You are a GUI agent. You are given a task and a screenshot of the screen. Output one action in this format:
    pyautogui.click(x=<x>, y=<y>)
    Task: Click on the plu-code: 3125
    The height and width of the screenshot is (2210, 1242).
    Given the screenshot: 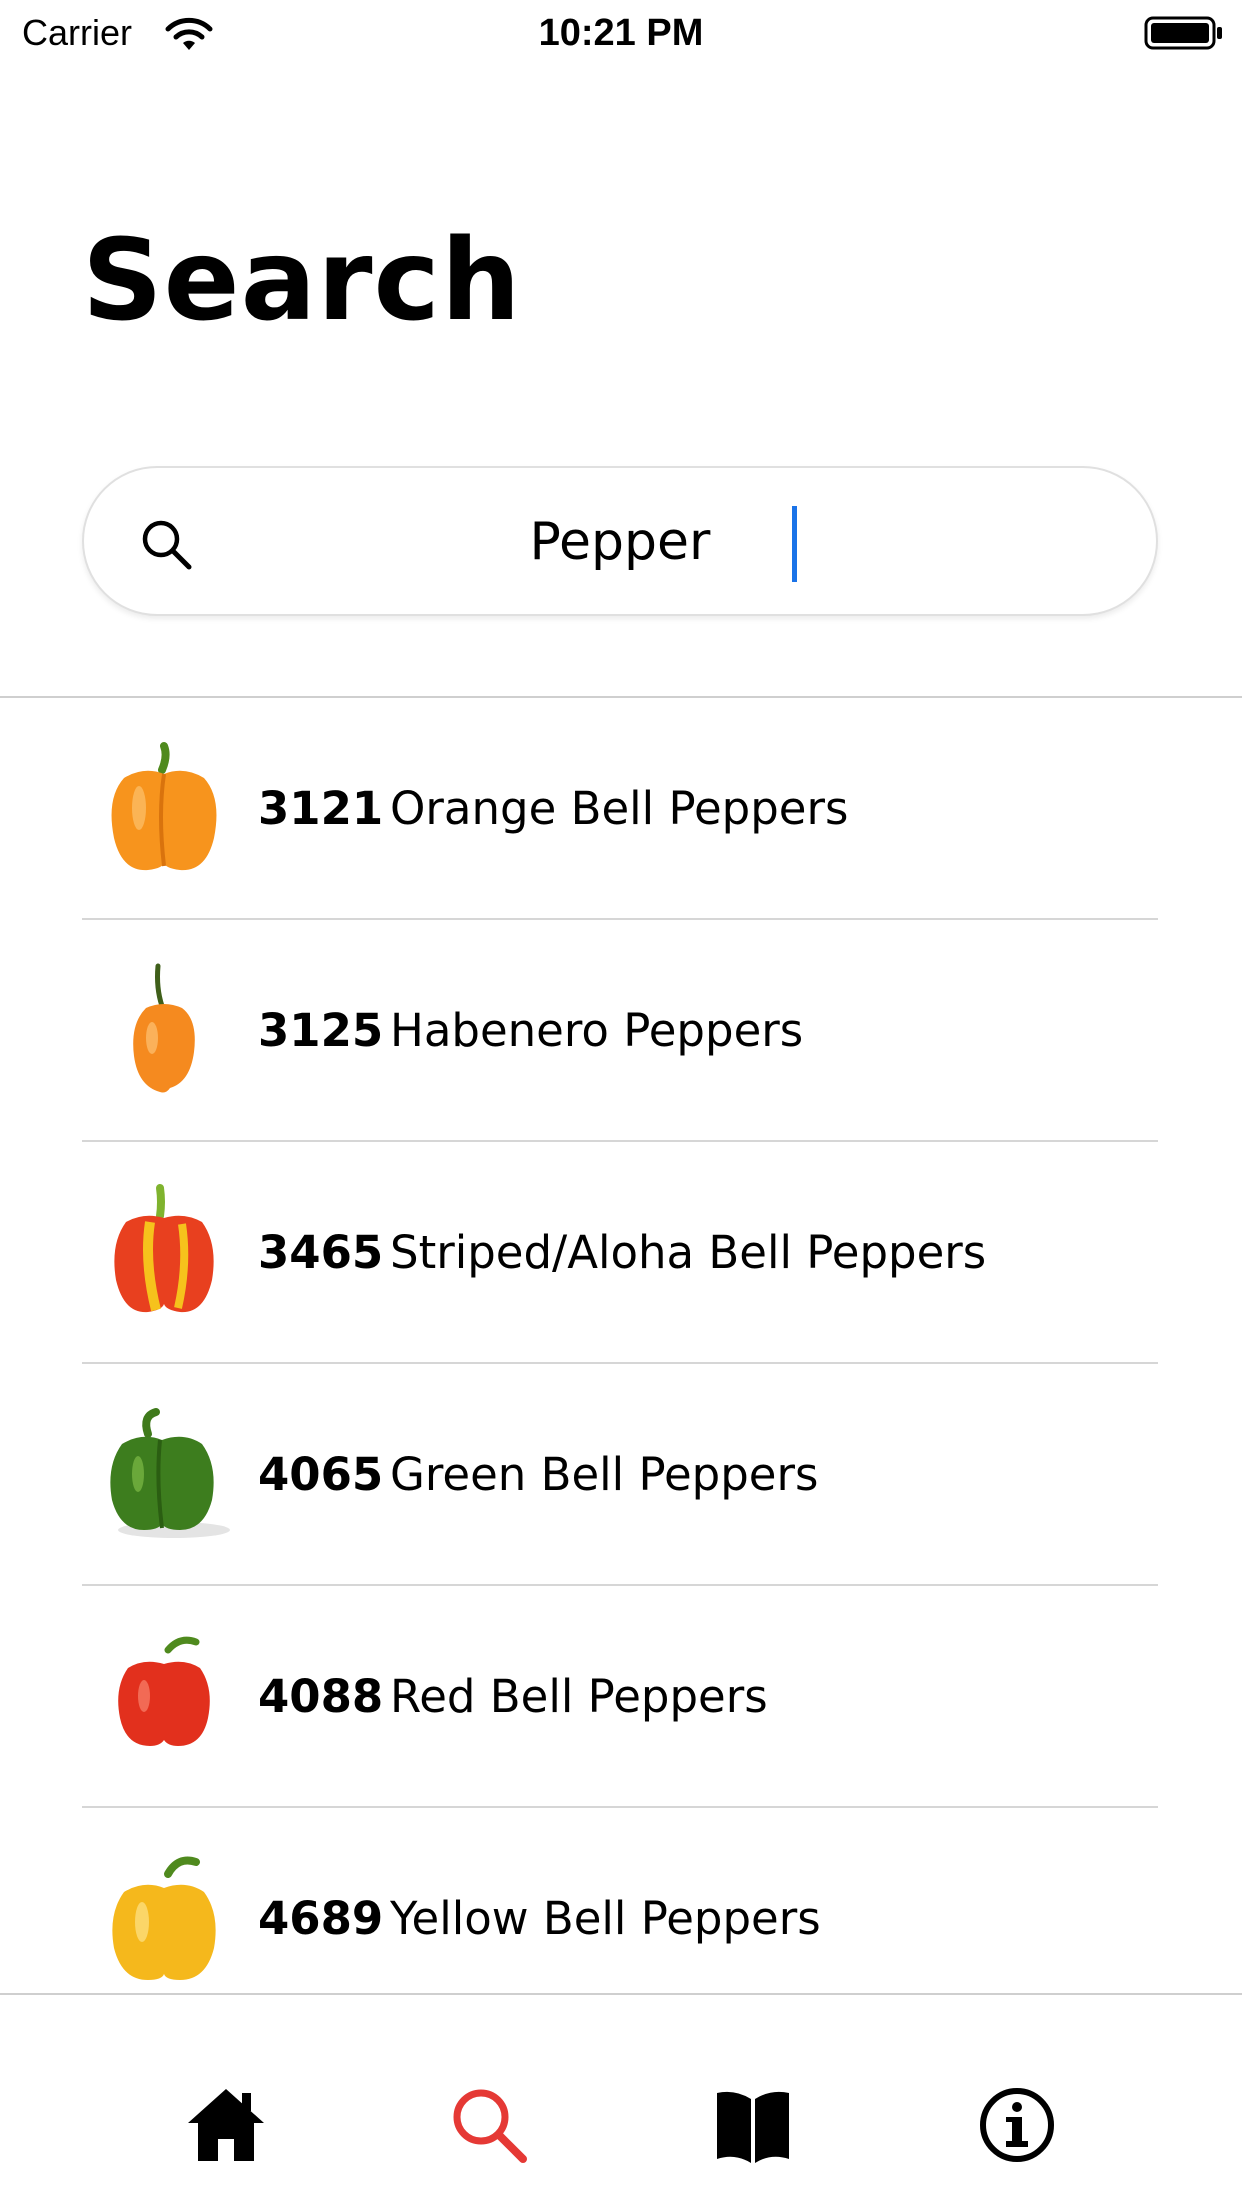 What is the action you would take?
    pyautogui.click(x=321, y=1030)
    